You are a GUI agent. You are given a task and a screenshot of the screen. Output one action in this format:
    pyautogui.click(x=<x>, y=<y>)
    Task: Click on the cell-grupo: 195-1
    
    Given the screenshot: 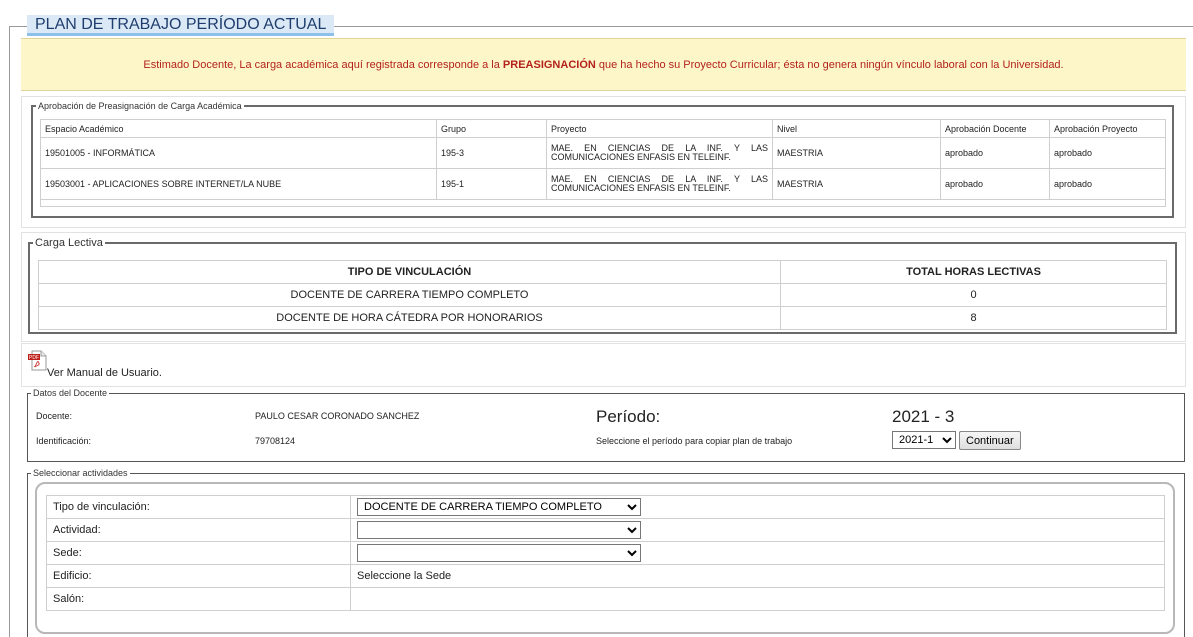 What is the action you would take?
    pyautogui.click(x=491, y=184)
    